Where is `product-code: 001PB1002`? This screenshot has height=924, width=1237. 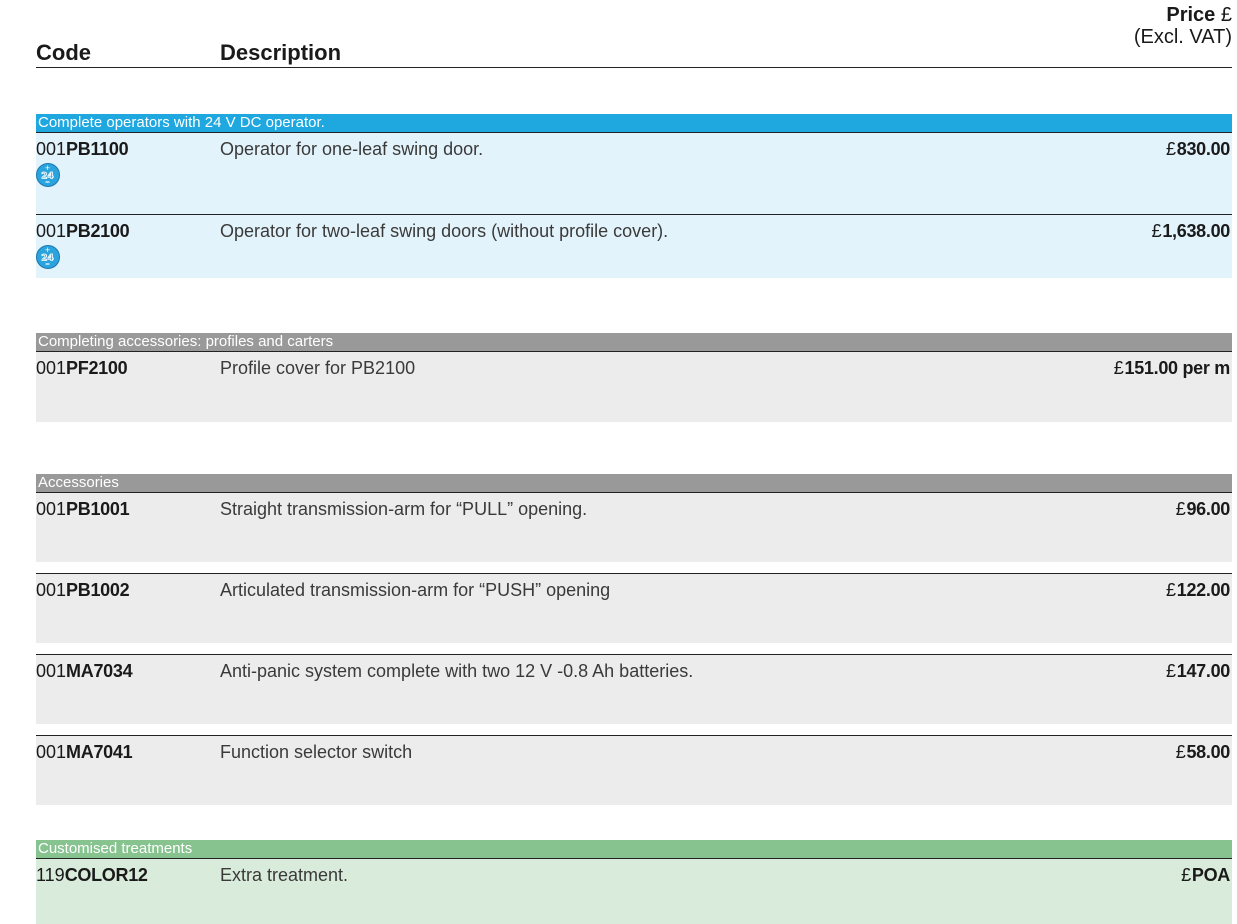 product-code: 001PB1002 is located at coordinates (83, 590).